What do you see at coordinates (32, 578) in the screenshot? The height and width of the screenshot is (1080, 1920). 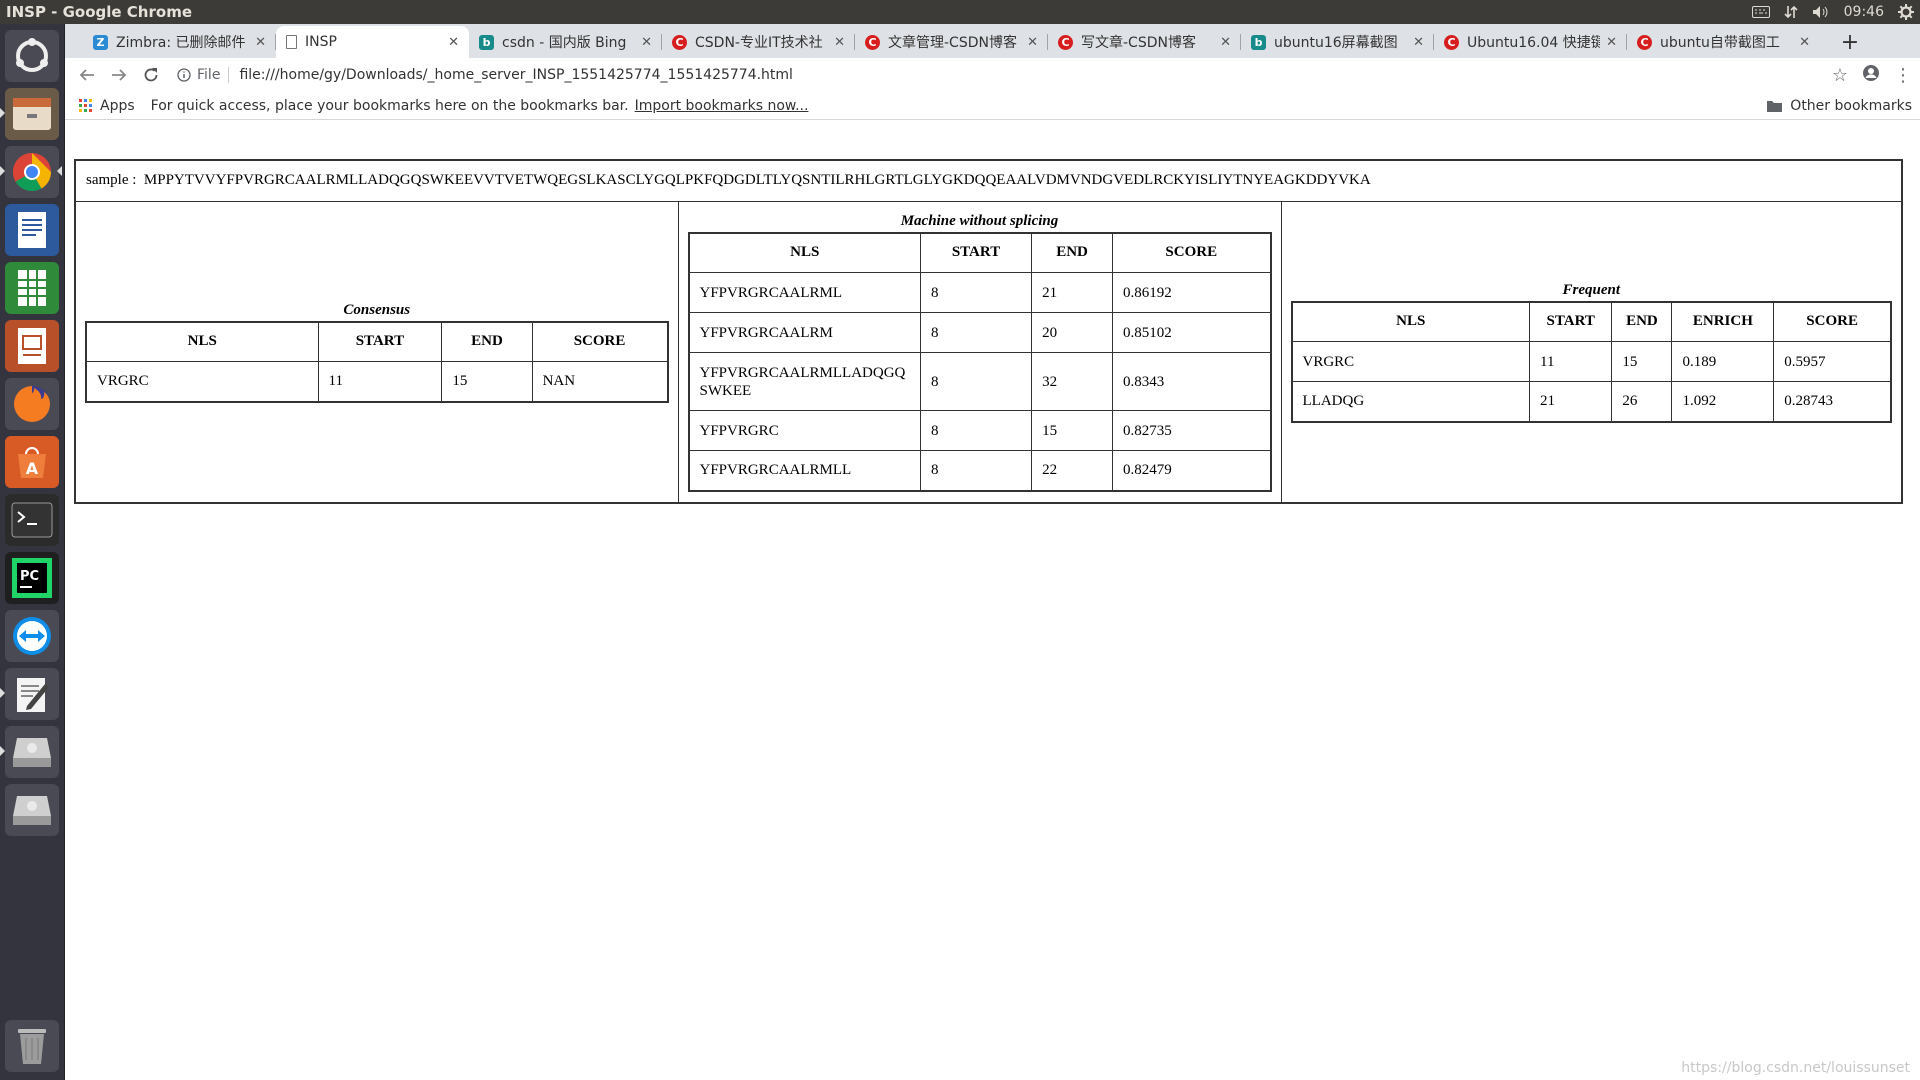 I see `pycharm-icon: PC` at bounding box center [32, 578].